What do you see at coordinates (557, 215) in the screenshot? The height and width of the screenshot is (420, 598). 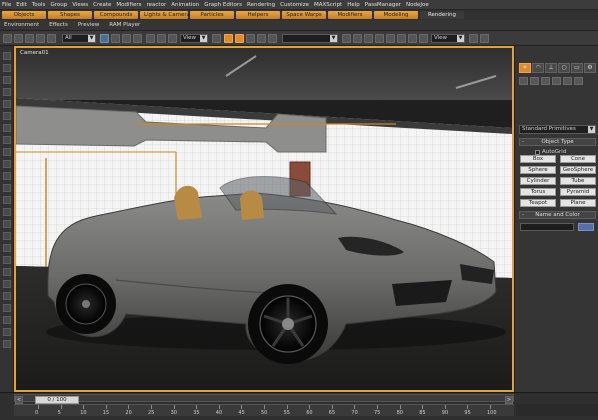 I see `name-color-rollout-header: - Name and Color` at bounding box center [557, 215].